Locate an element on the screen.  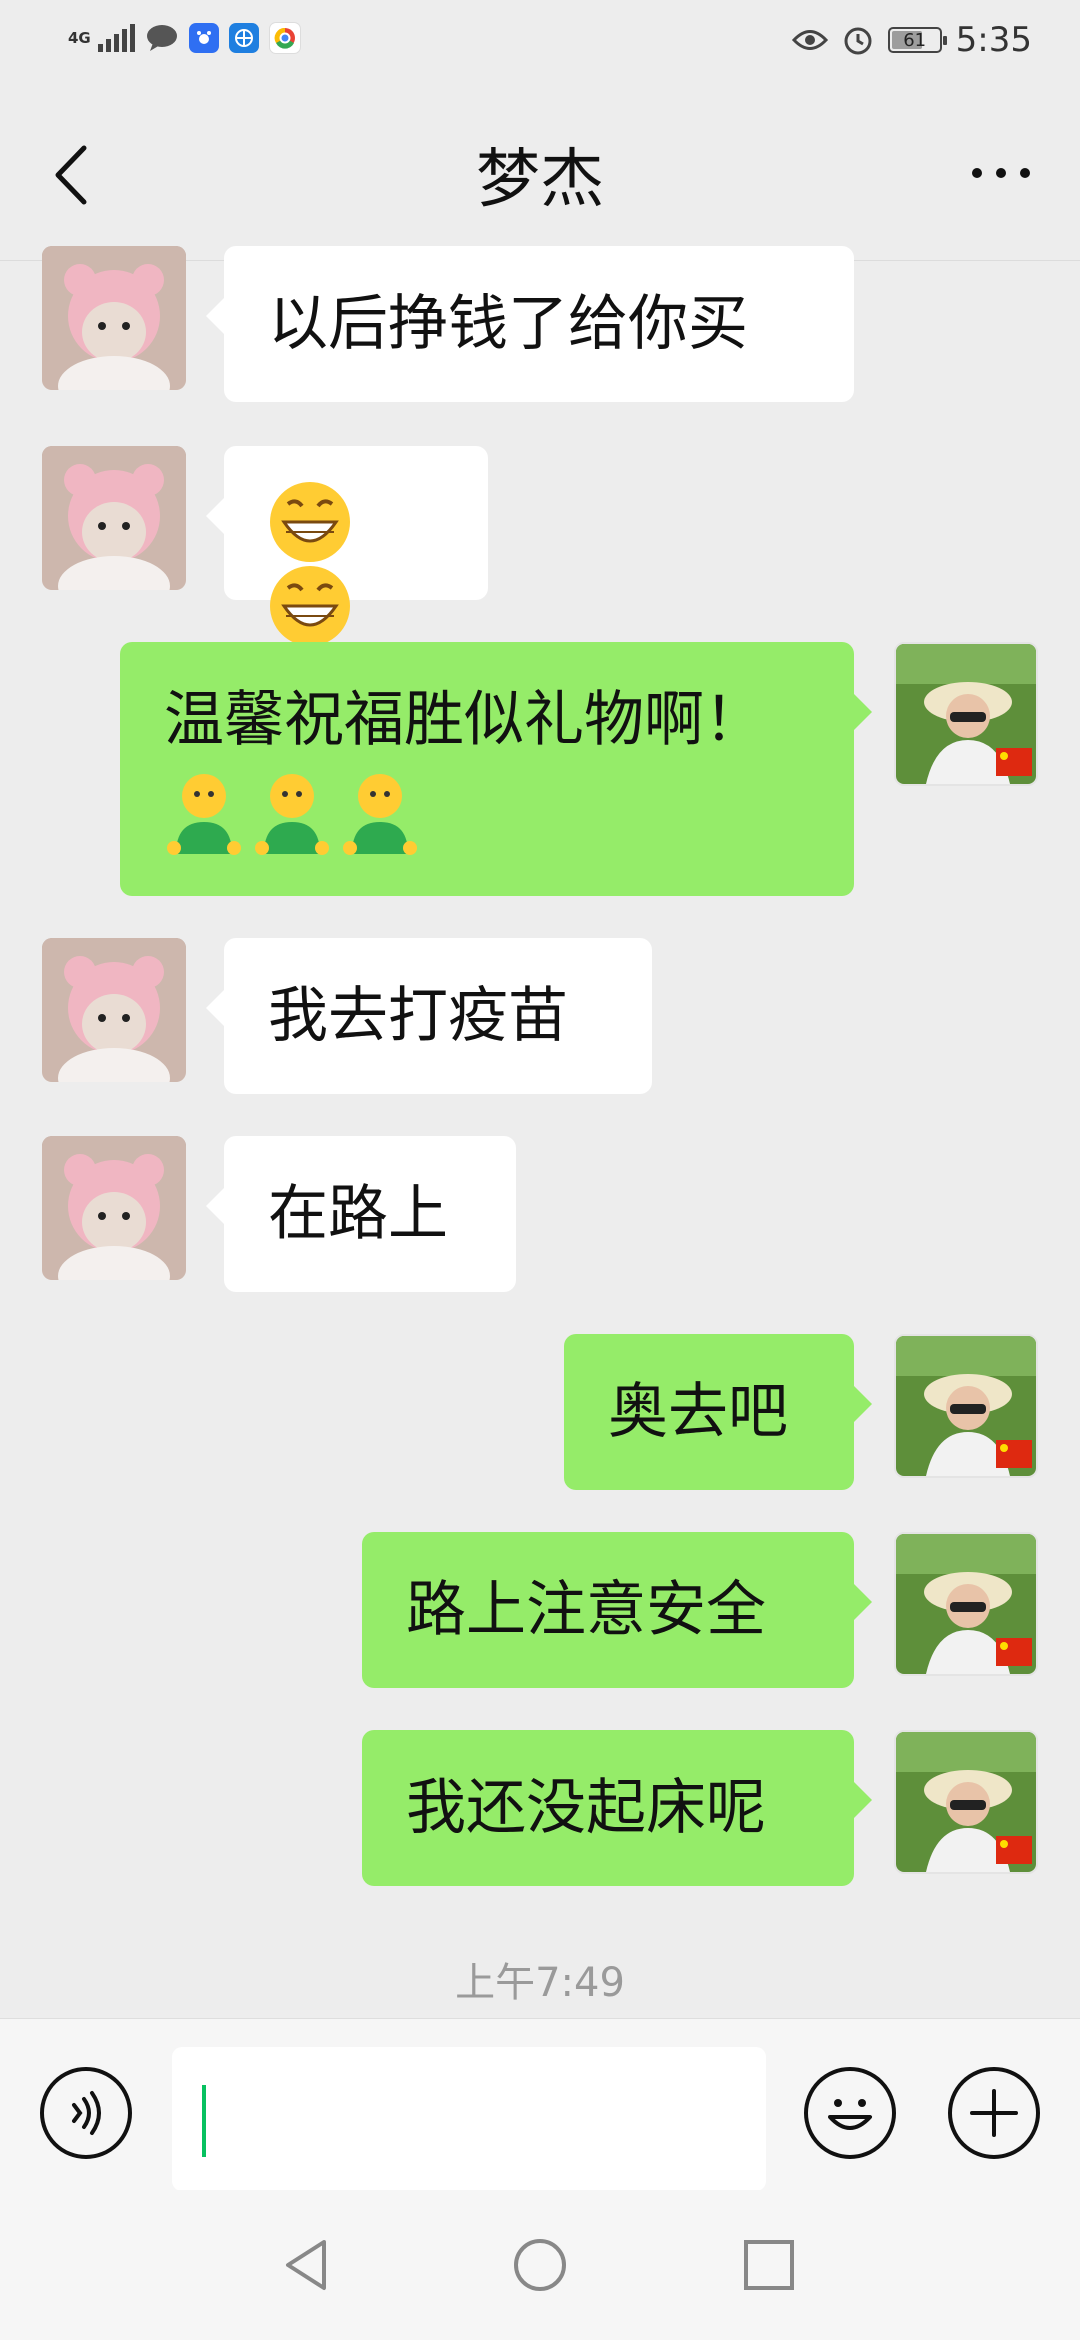
emoji-icon is located at coordinates (850, 2113).